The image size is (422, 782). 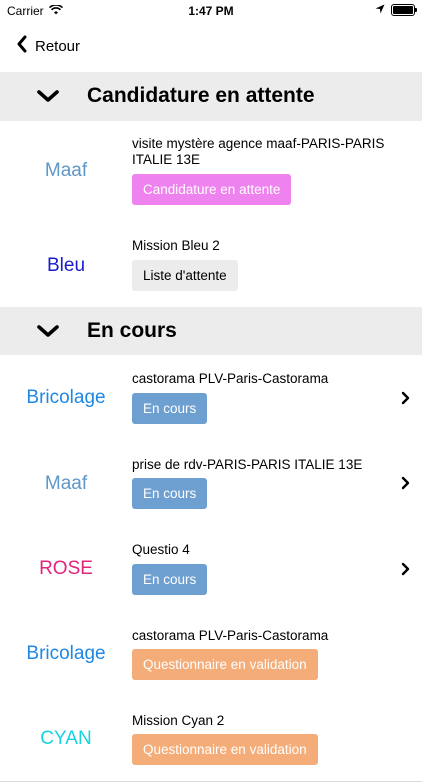 I want to click on status-badge: Questionnaire en validation, so click(x=225, y=664).